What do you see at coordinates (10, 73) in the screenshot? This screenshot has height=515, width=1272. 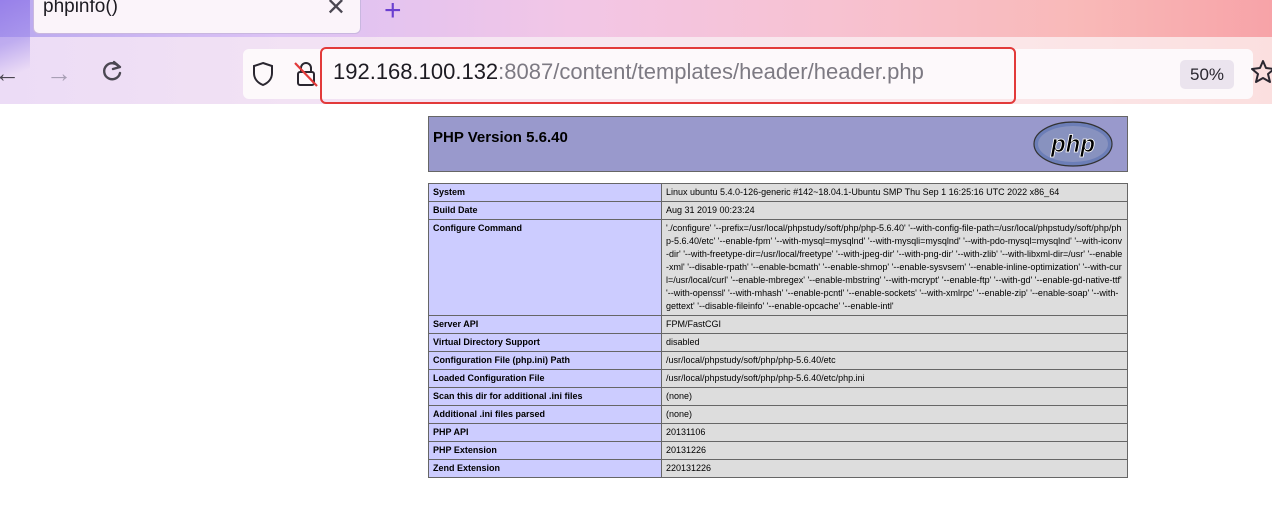 I see `back-arrow-icon: ←` at bounding box center [10, 73].